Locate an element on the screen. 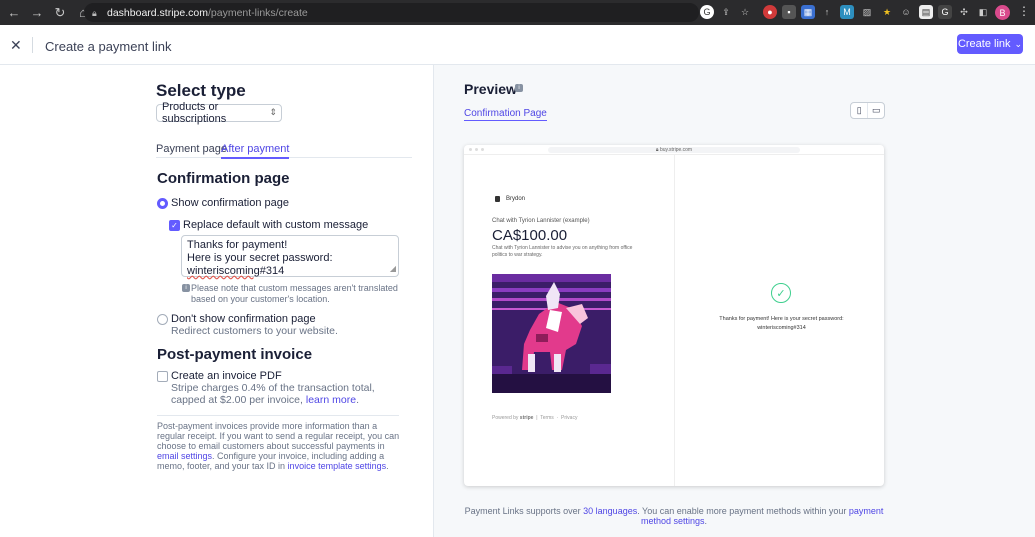 The height and width of the screenshot is (537, 1035). lock-icon: 🔒︎ is located at coordinates (94, 12).